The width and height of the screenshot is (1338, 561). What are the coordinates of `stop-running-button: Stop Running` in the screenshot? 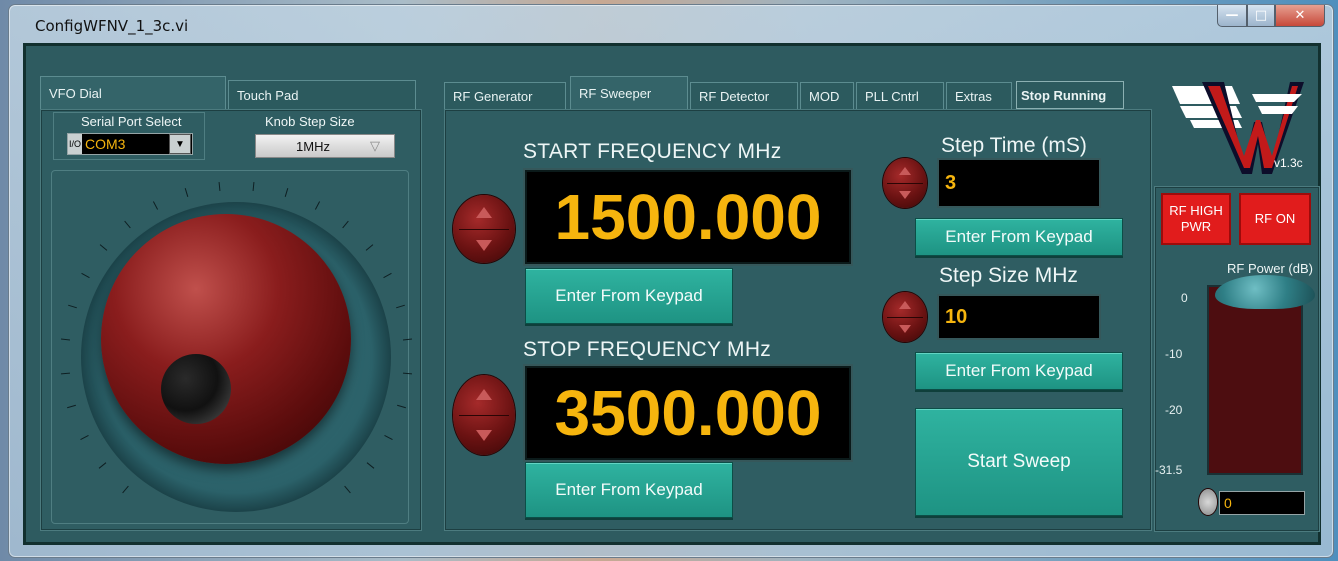 It's located at (1070, 95).